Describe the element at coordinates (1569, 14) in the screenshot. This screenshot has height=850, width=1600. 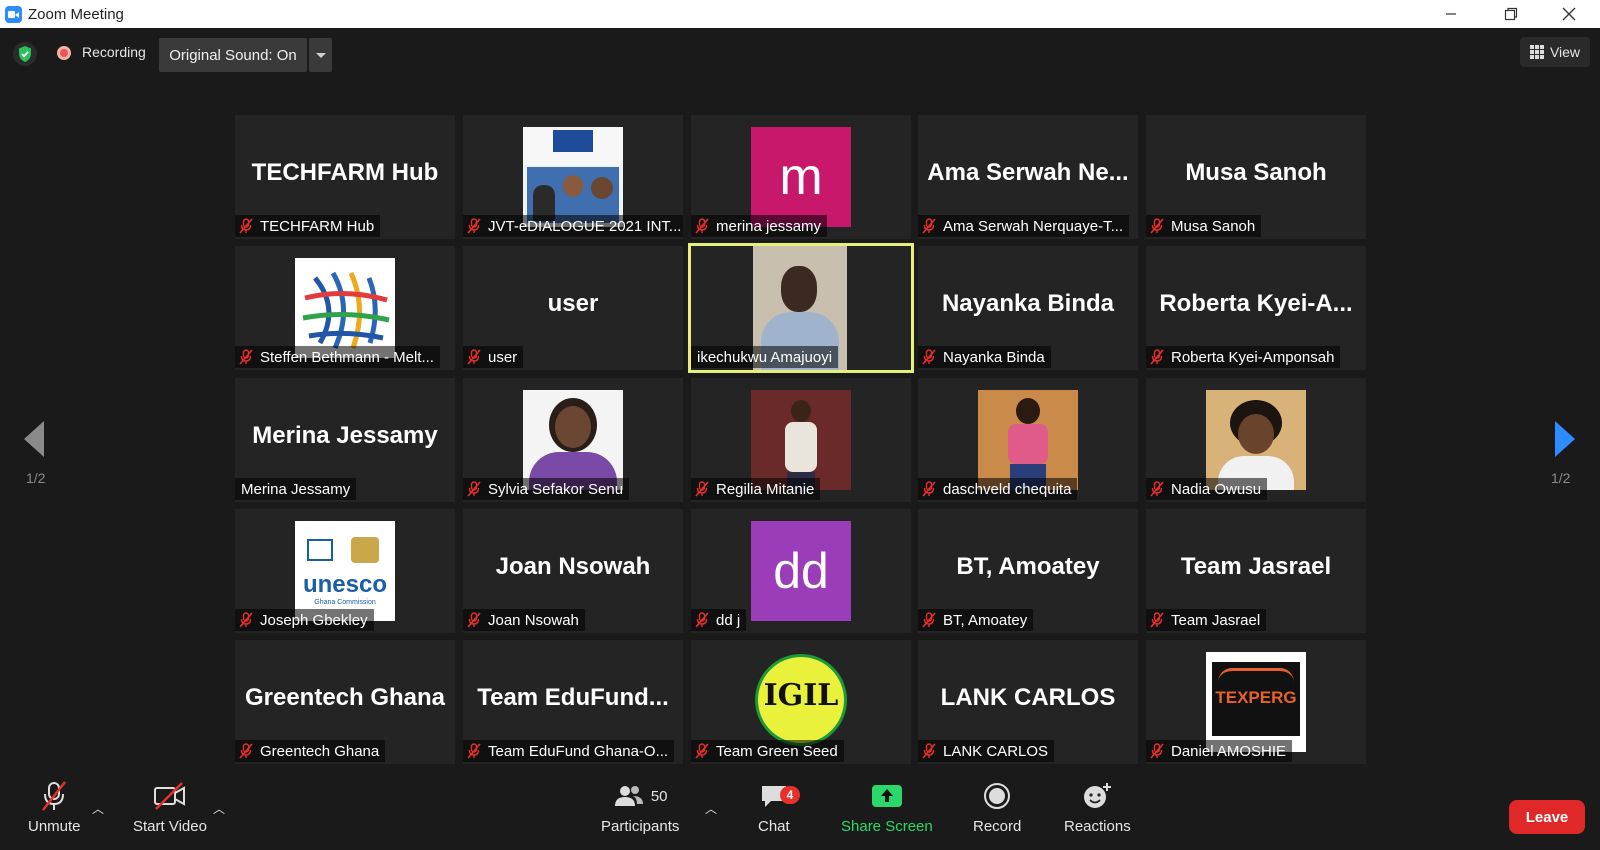
I see `close-button` at that location.